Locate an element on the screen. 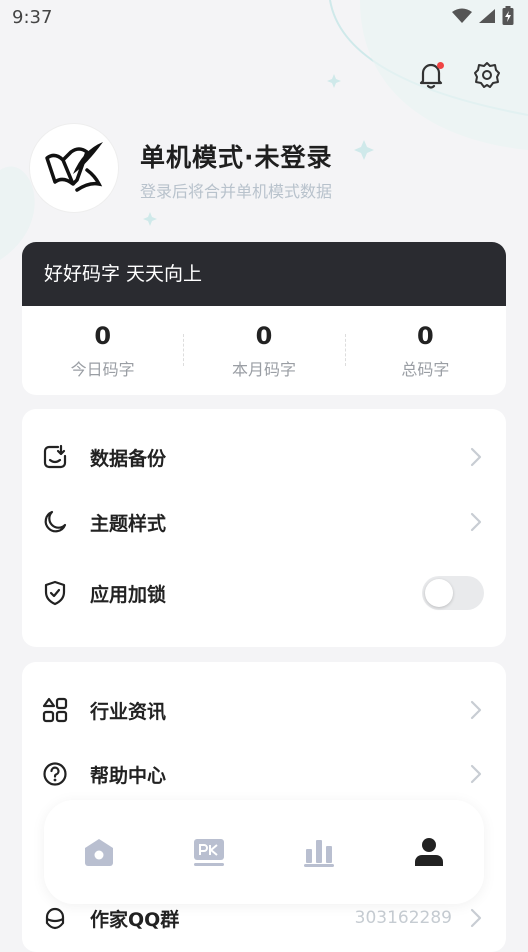 The image size is (528, 952). toggle-knob is located at coordinates (439, 593).